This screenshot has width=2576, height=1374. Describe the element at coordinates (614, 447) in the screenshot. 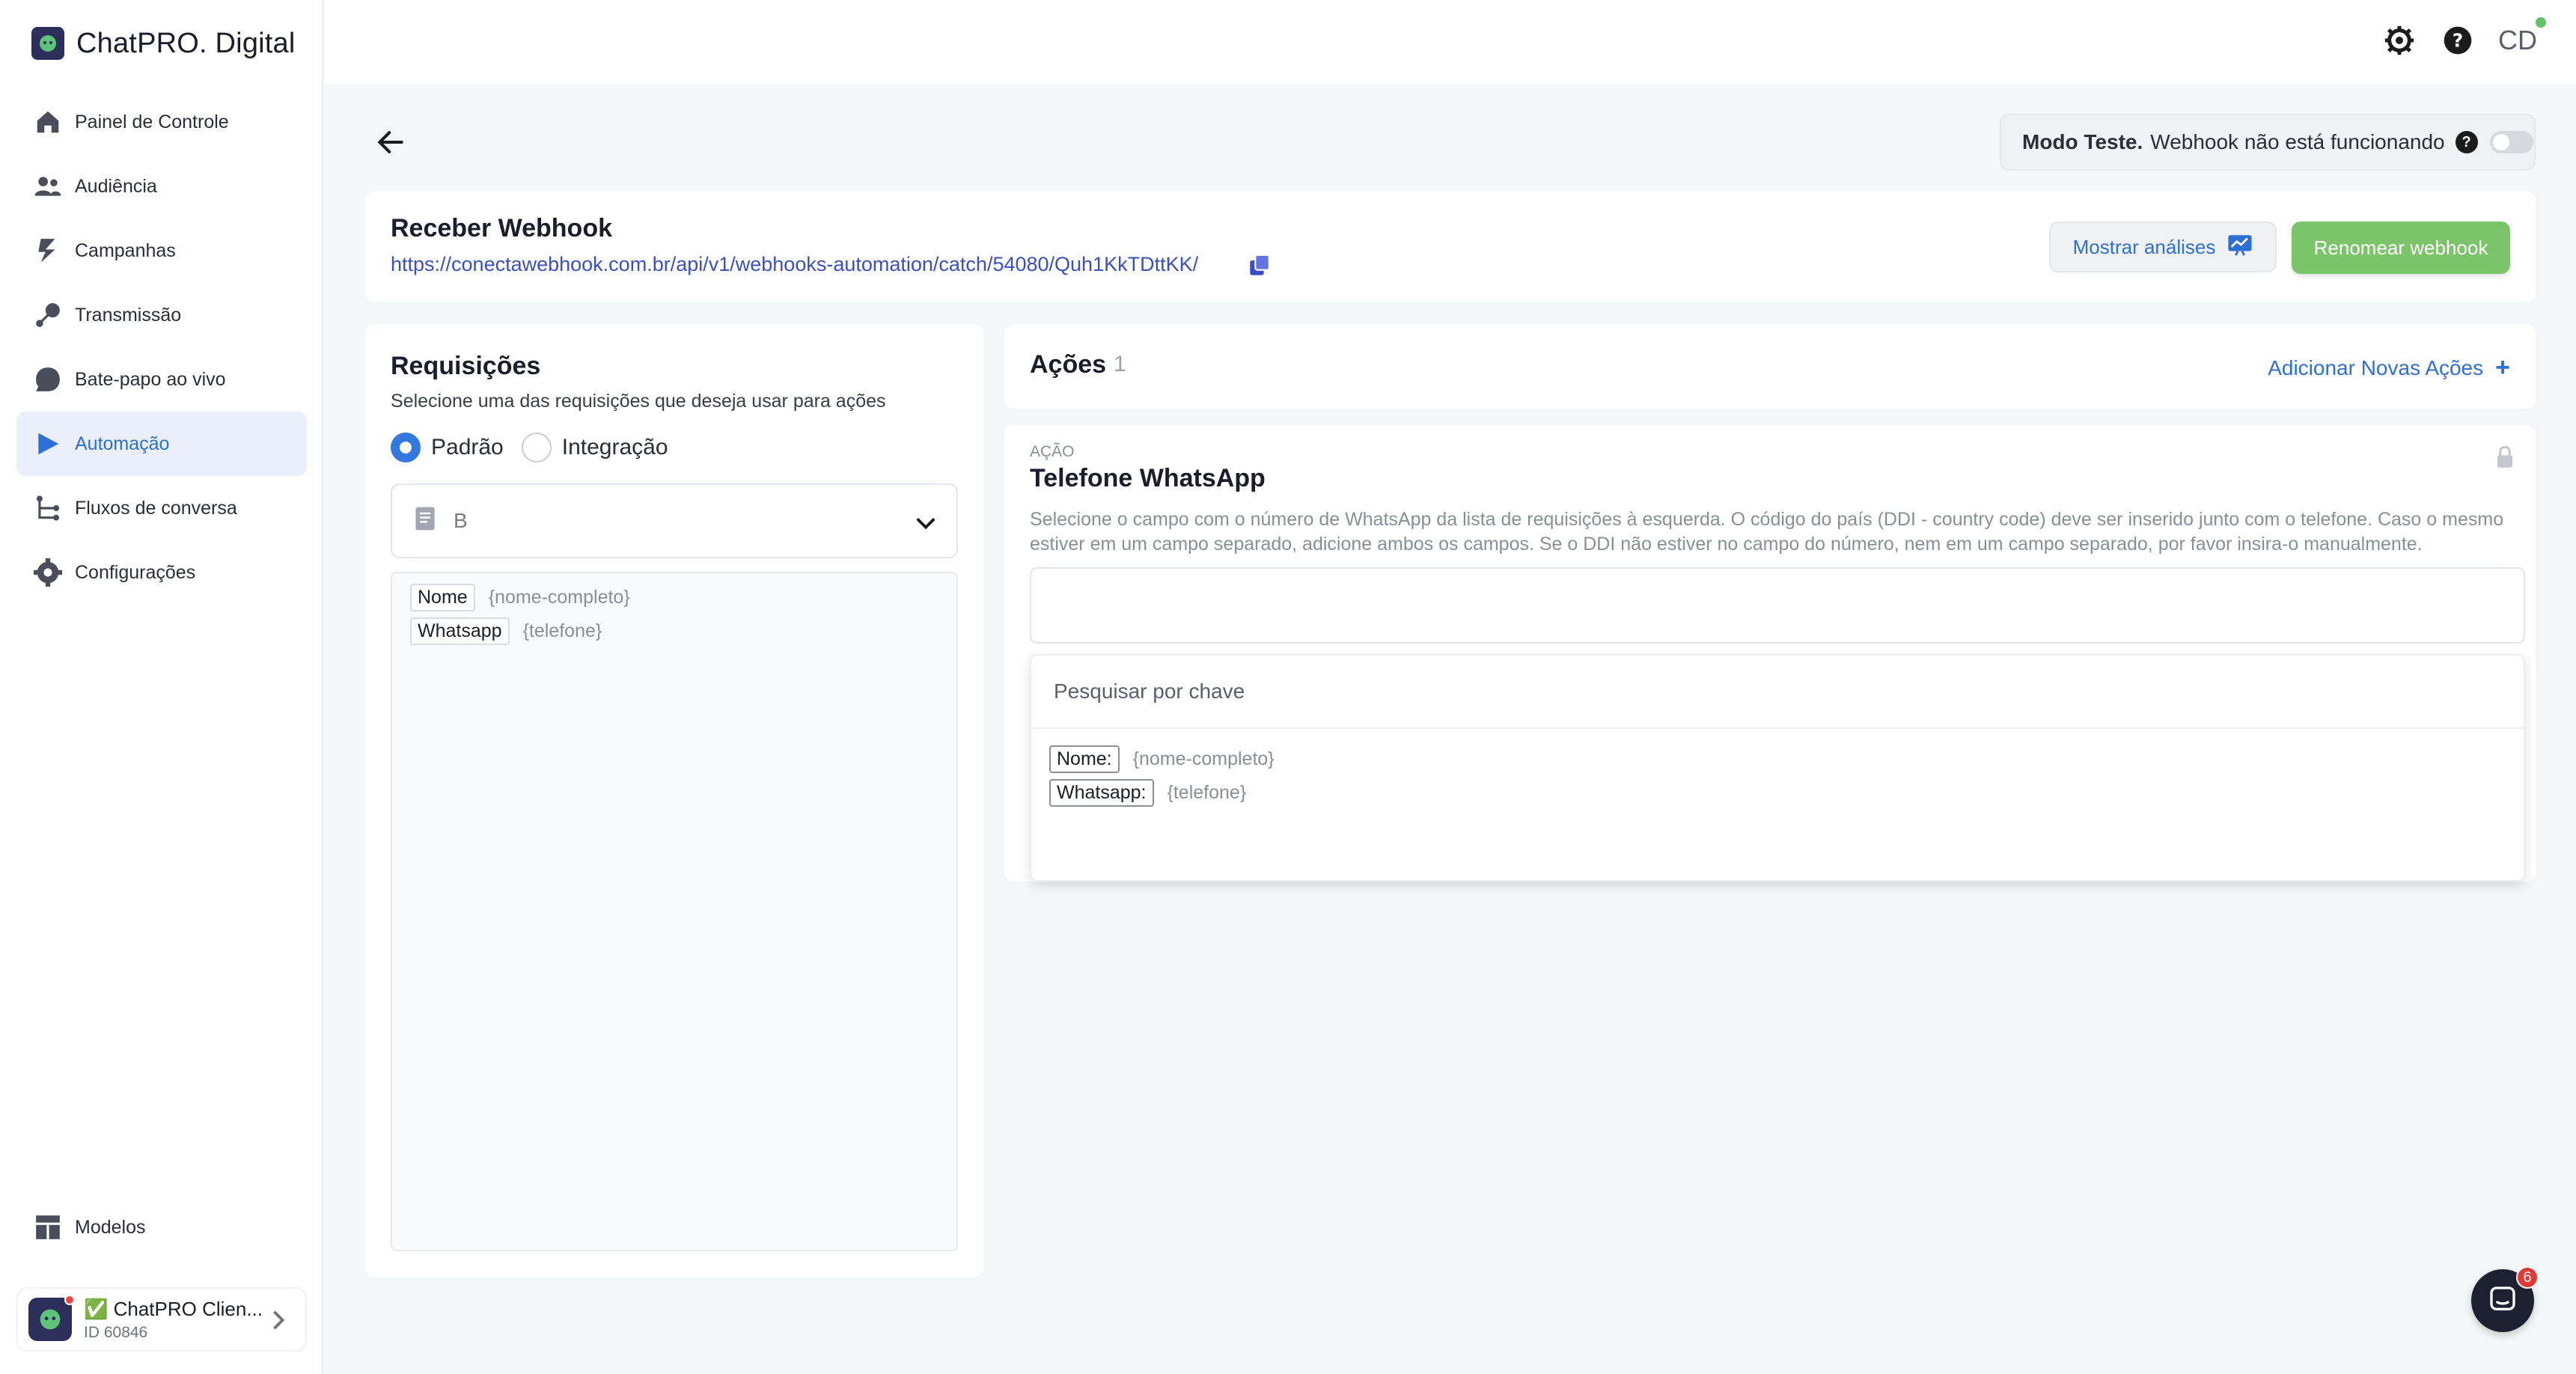

I see `radio-integracao-label: Integração` at that location.